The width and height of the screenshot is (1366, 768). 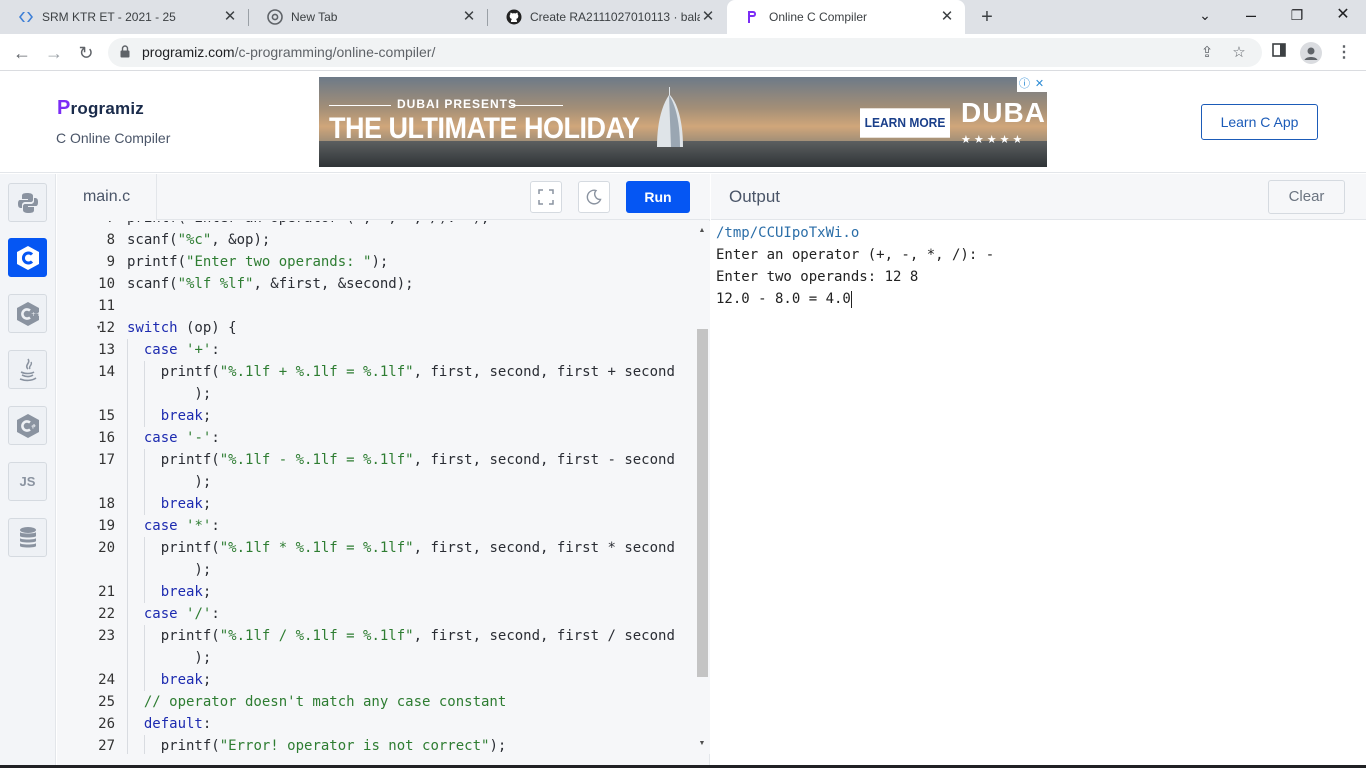 What do you see at coordinates (106, 416) in the screenshot?
I see `line-number: 15` at bounding box center [106, 416].